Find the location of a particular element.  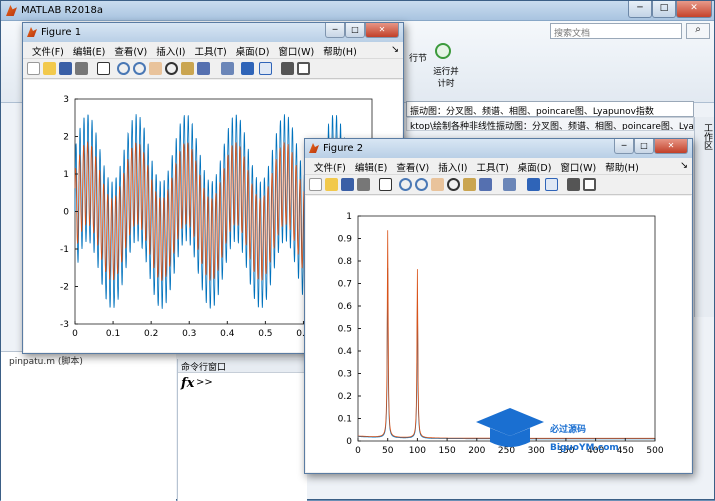

watermark-title: 必过源码 is located at coordinates (567, 429).